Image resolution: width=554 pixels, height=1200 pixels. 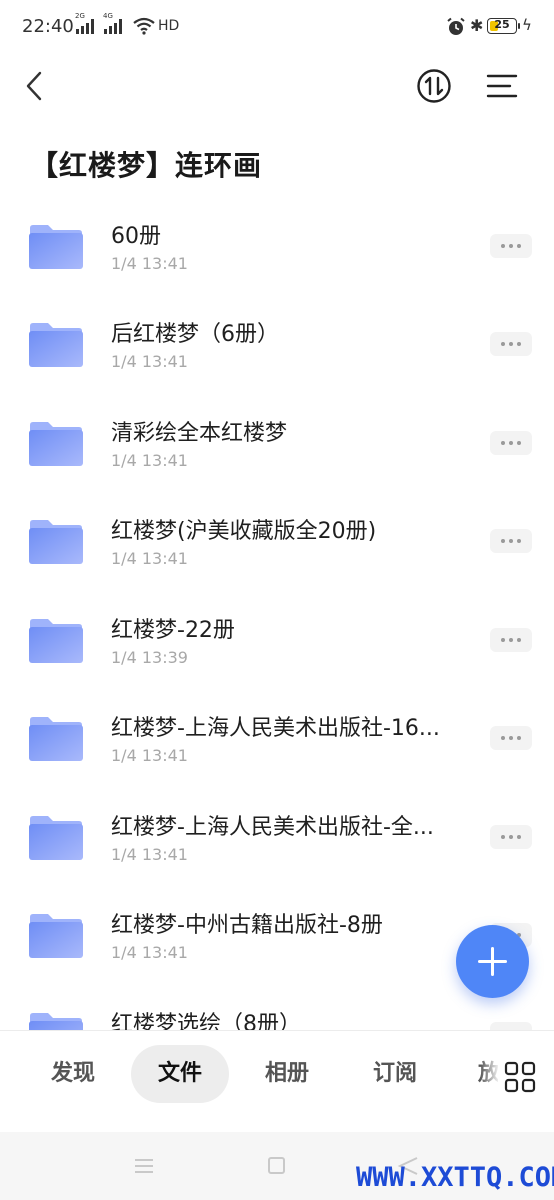 What do you see at coordinates (395, 1074) in the screenshot?
I see `tab-subscriptions: 订阅` at bounding box center [395, 1074].